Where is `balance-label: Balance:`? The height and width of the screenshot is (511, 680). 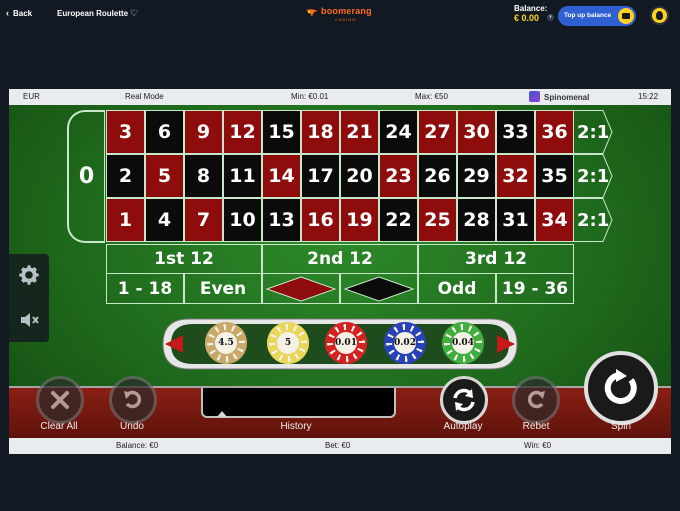
balance-label: Balance: is located at coordinates (531, 8).